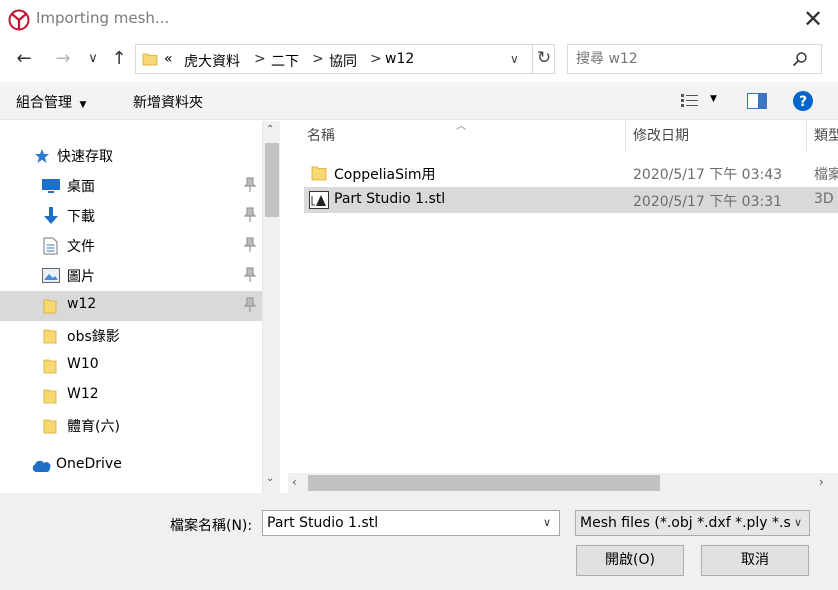  What do you see at coordinates (270, 478) in the screenshot?
I see `scroll-down-icon: ⌄` at bounding box center [270, 478].